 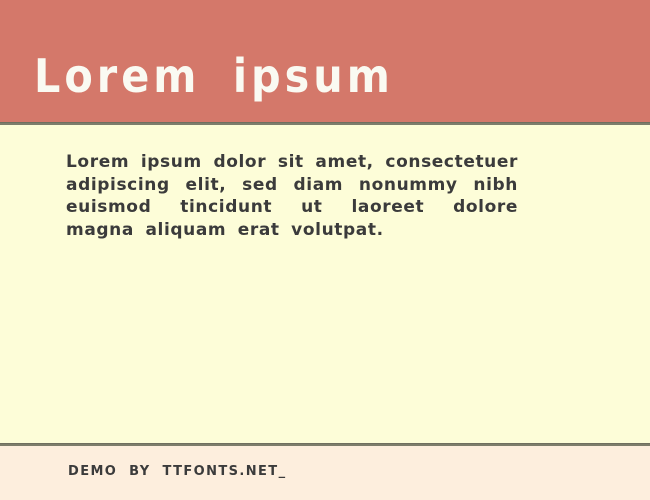 I want to click on footer-band: Demo by ttfonts.net_, so click(x=325, y=473).